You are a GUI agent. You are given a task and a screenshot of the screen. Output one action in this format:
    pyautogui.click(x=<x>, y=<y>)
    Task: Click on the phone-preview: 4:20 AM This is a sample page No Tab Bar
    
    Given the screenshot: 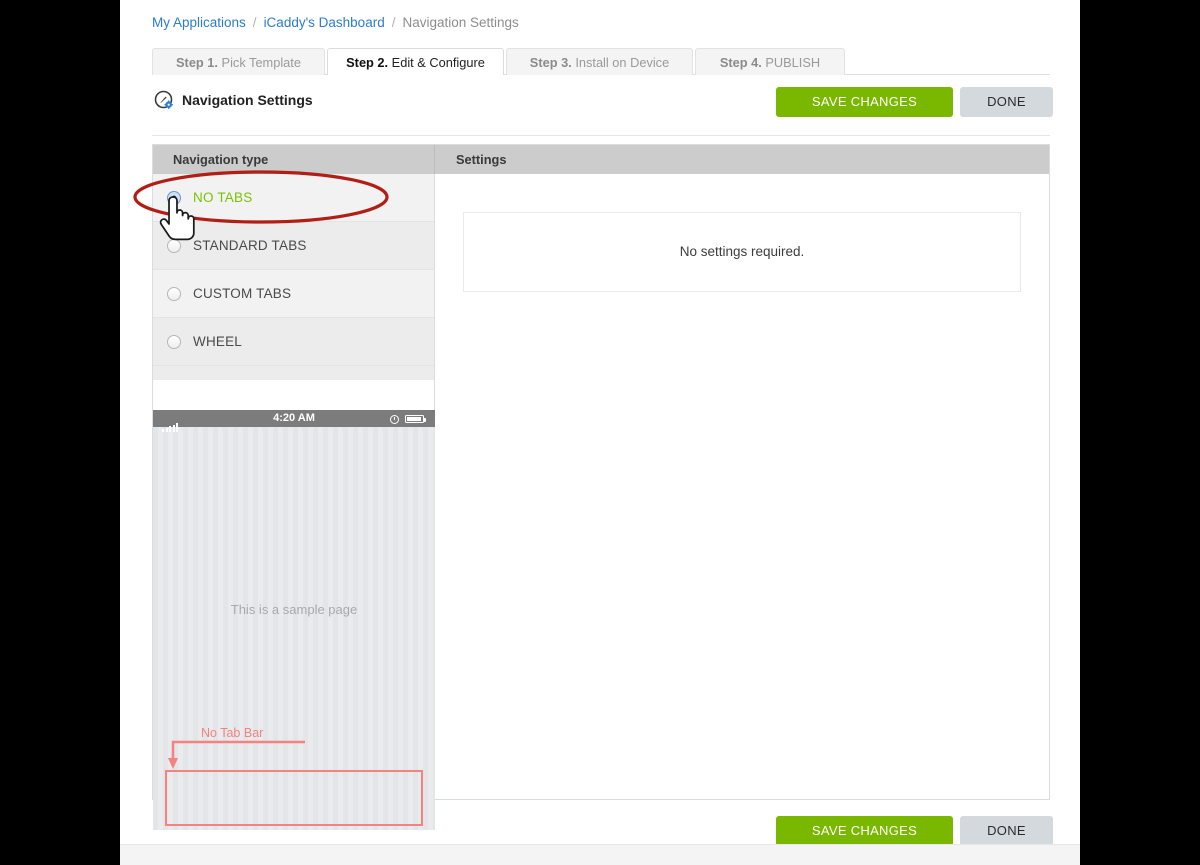 What is the action you would take?
    pyautogui.click(x=294, y=620)
    